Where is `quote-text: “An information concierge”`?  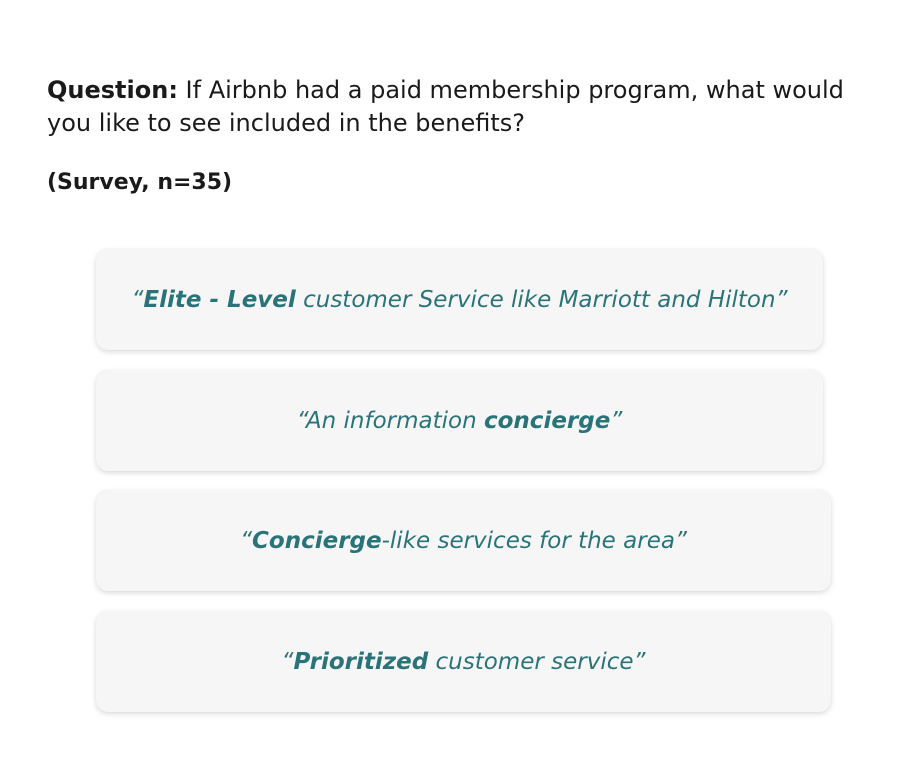 quote-text: “An information concierge” is located at coordinates (460, 421).